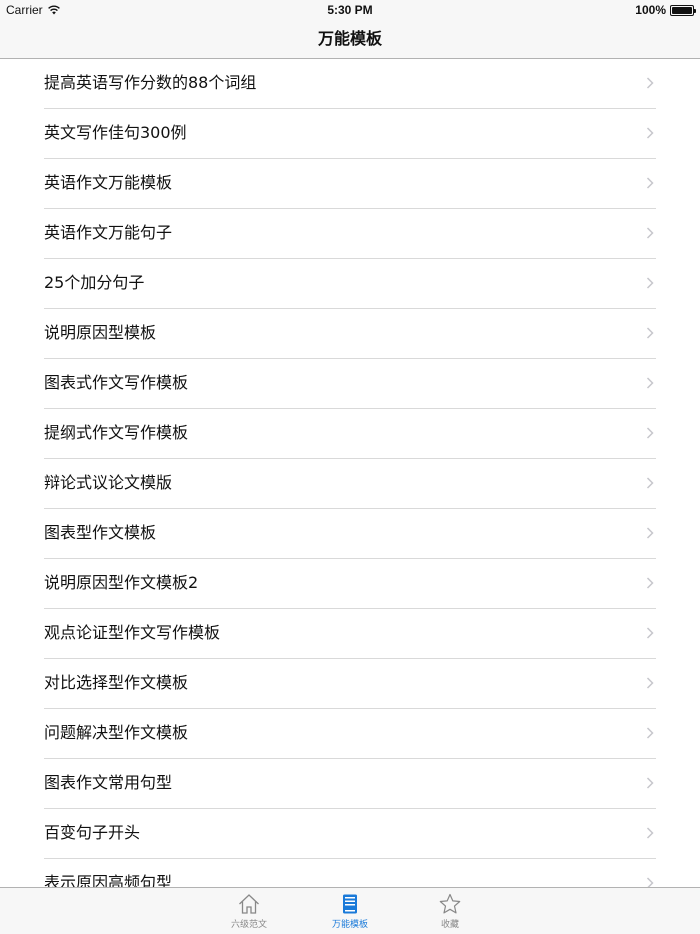 Image resolution: width=700 pixels, height=934 pixels. What do you see at coordinates (108, 782) in the screenshot?
I see `list-item-label: 图表作文常用句型` at bounding box center [108, 782].